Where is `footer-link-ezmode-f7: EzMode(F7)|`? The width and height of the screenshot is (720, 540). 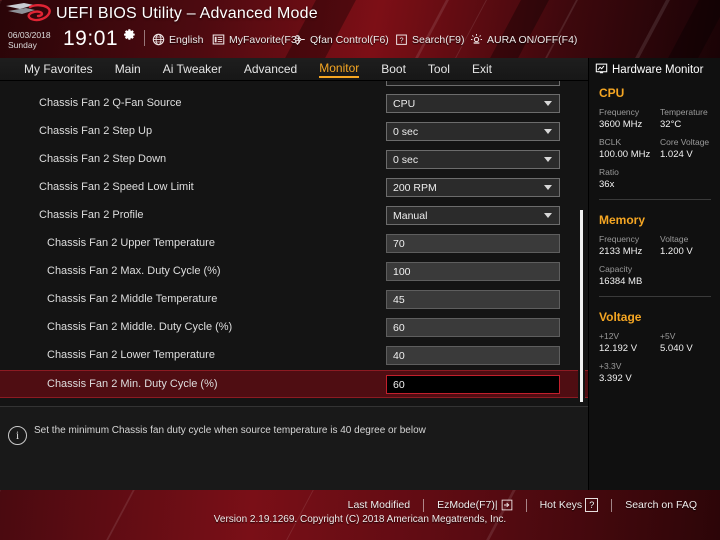
footer-link-ezmode-f7: EzMode(F7)| is located at coordinates (475, 505).